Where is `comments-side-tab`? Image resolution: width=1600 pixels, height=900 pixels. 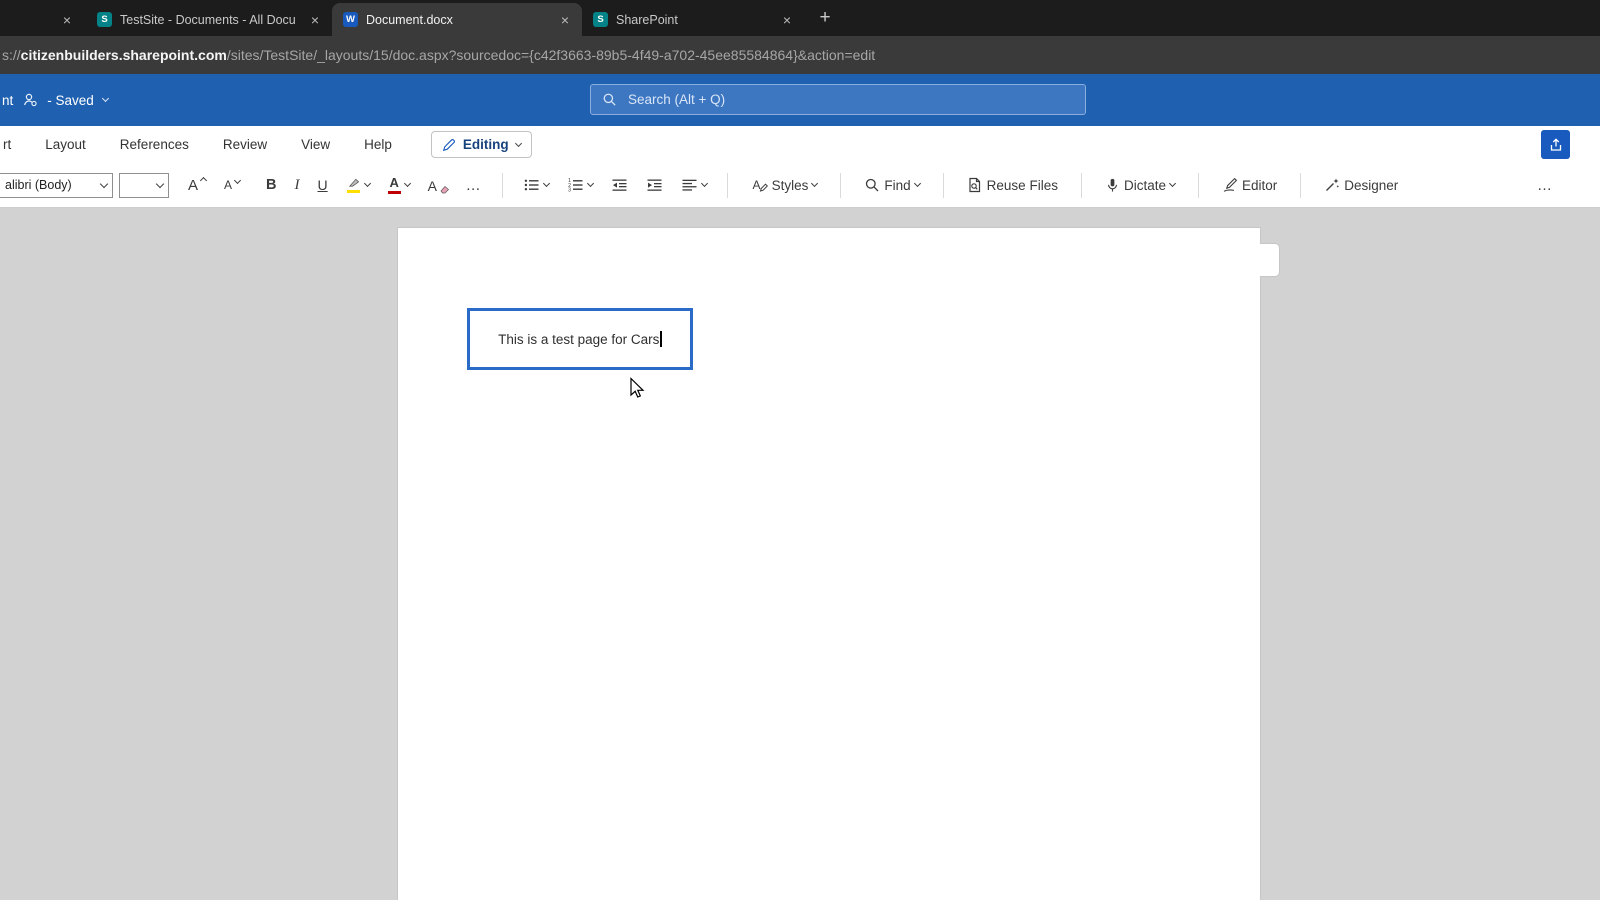
comments-side-tab is located at coordinates (1270, 260).